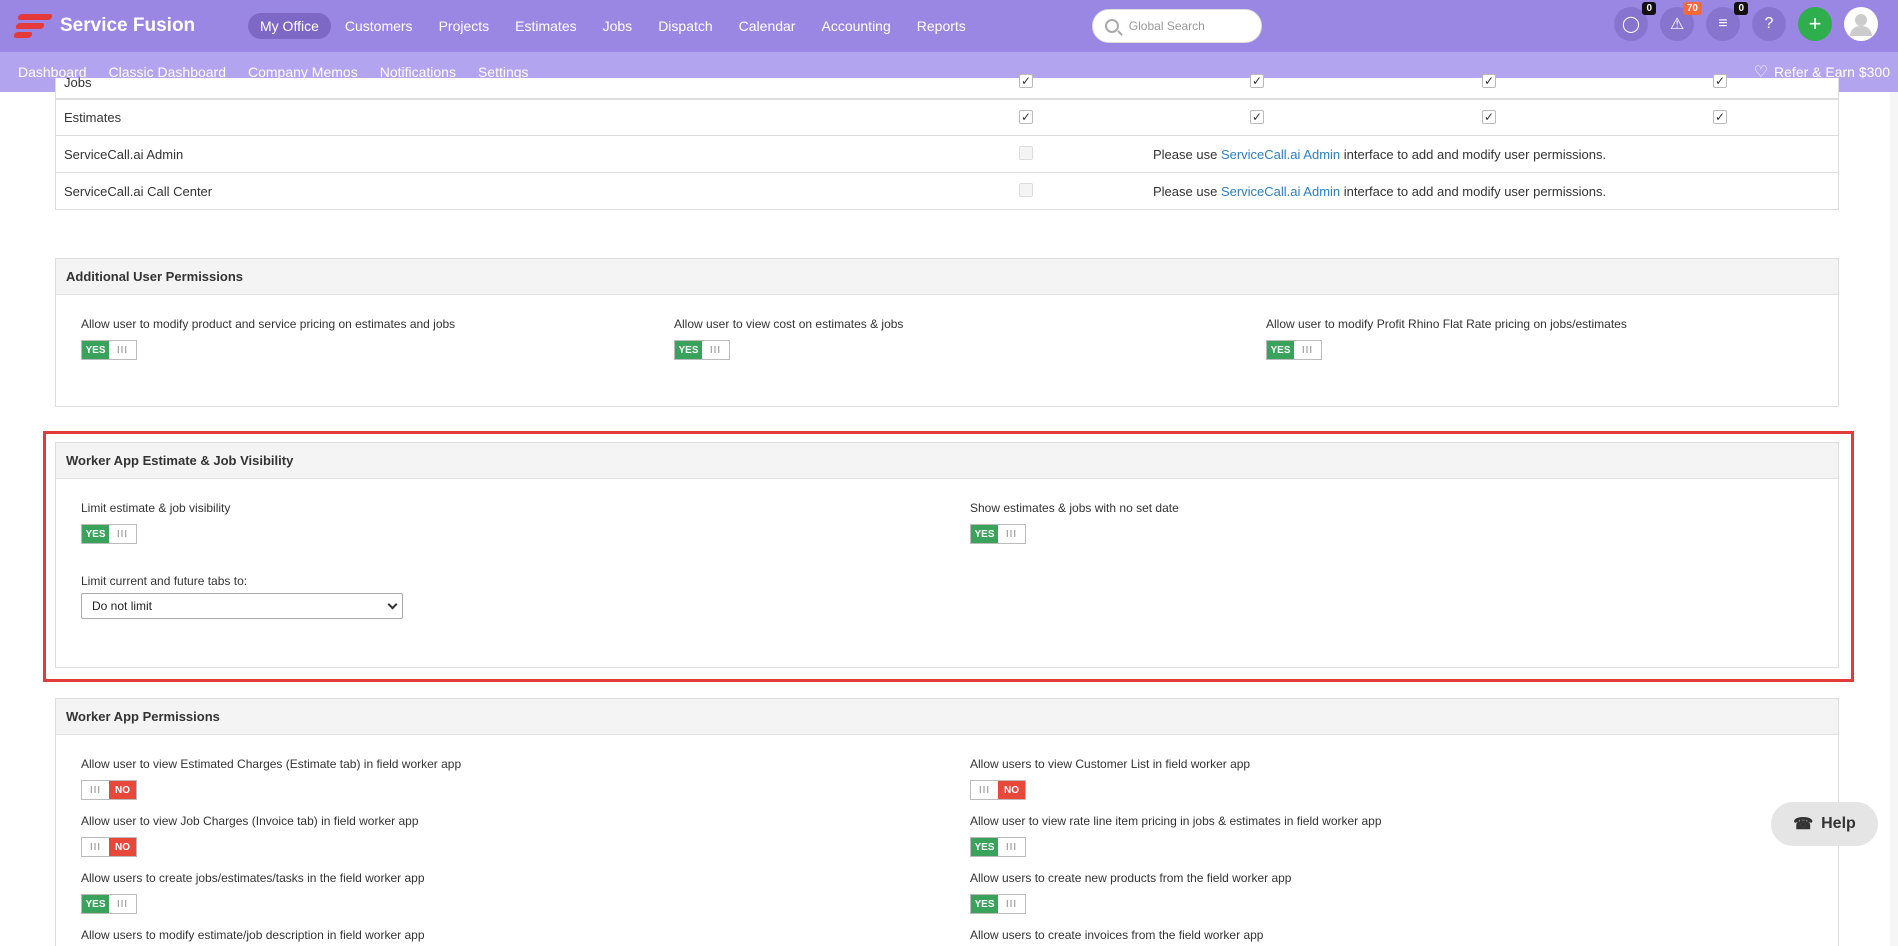 The width and height of the screenshot is (1898, 946). What do you see at coordinates (1803, 824) in the screenshot?
I see `phone-icon: ☎` at bounding box center [1803, 824].